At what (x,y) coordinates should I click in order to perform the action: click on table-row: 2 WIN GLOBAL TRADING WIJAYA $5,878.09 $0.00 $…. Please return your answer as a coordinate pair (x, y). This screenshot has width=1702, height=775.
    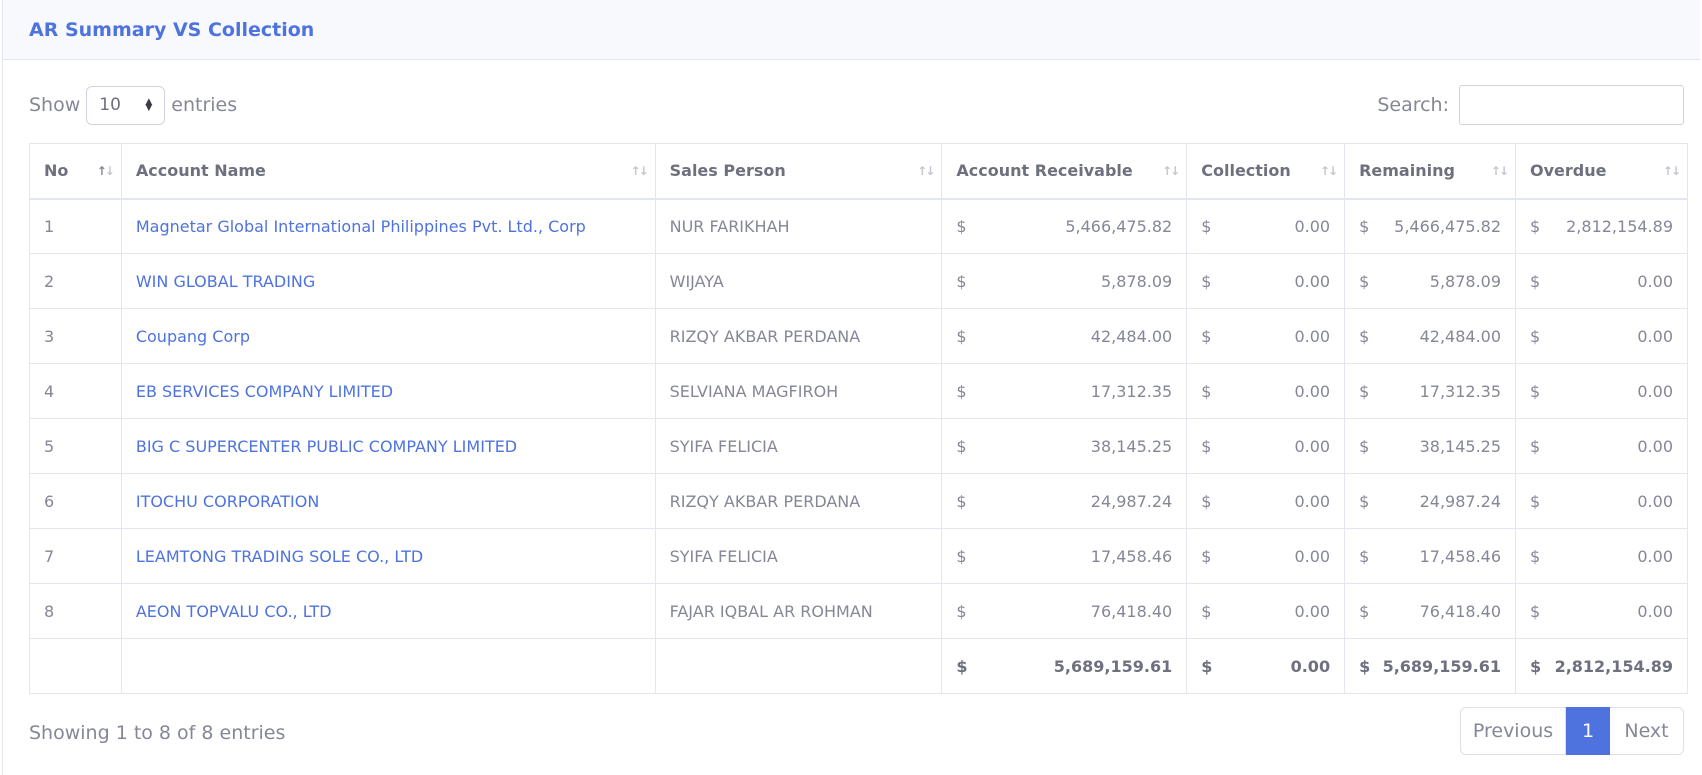
    Looking at the image, I should click on (858, 281).